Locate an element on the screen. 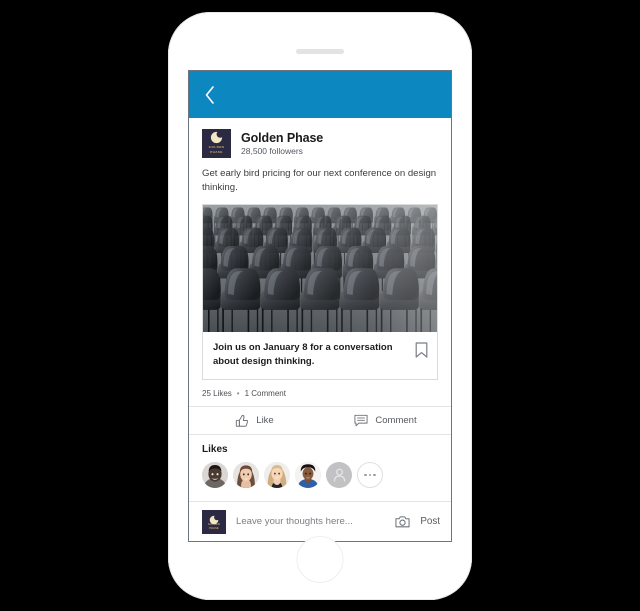  thumbs-up-icon is located at coordinates (242, 421).